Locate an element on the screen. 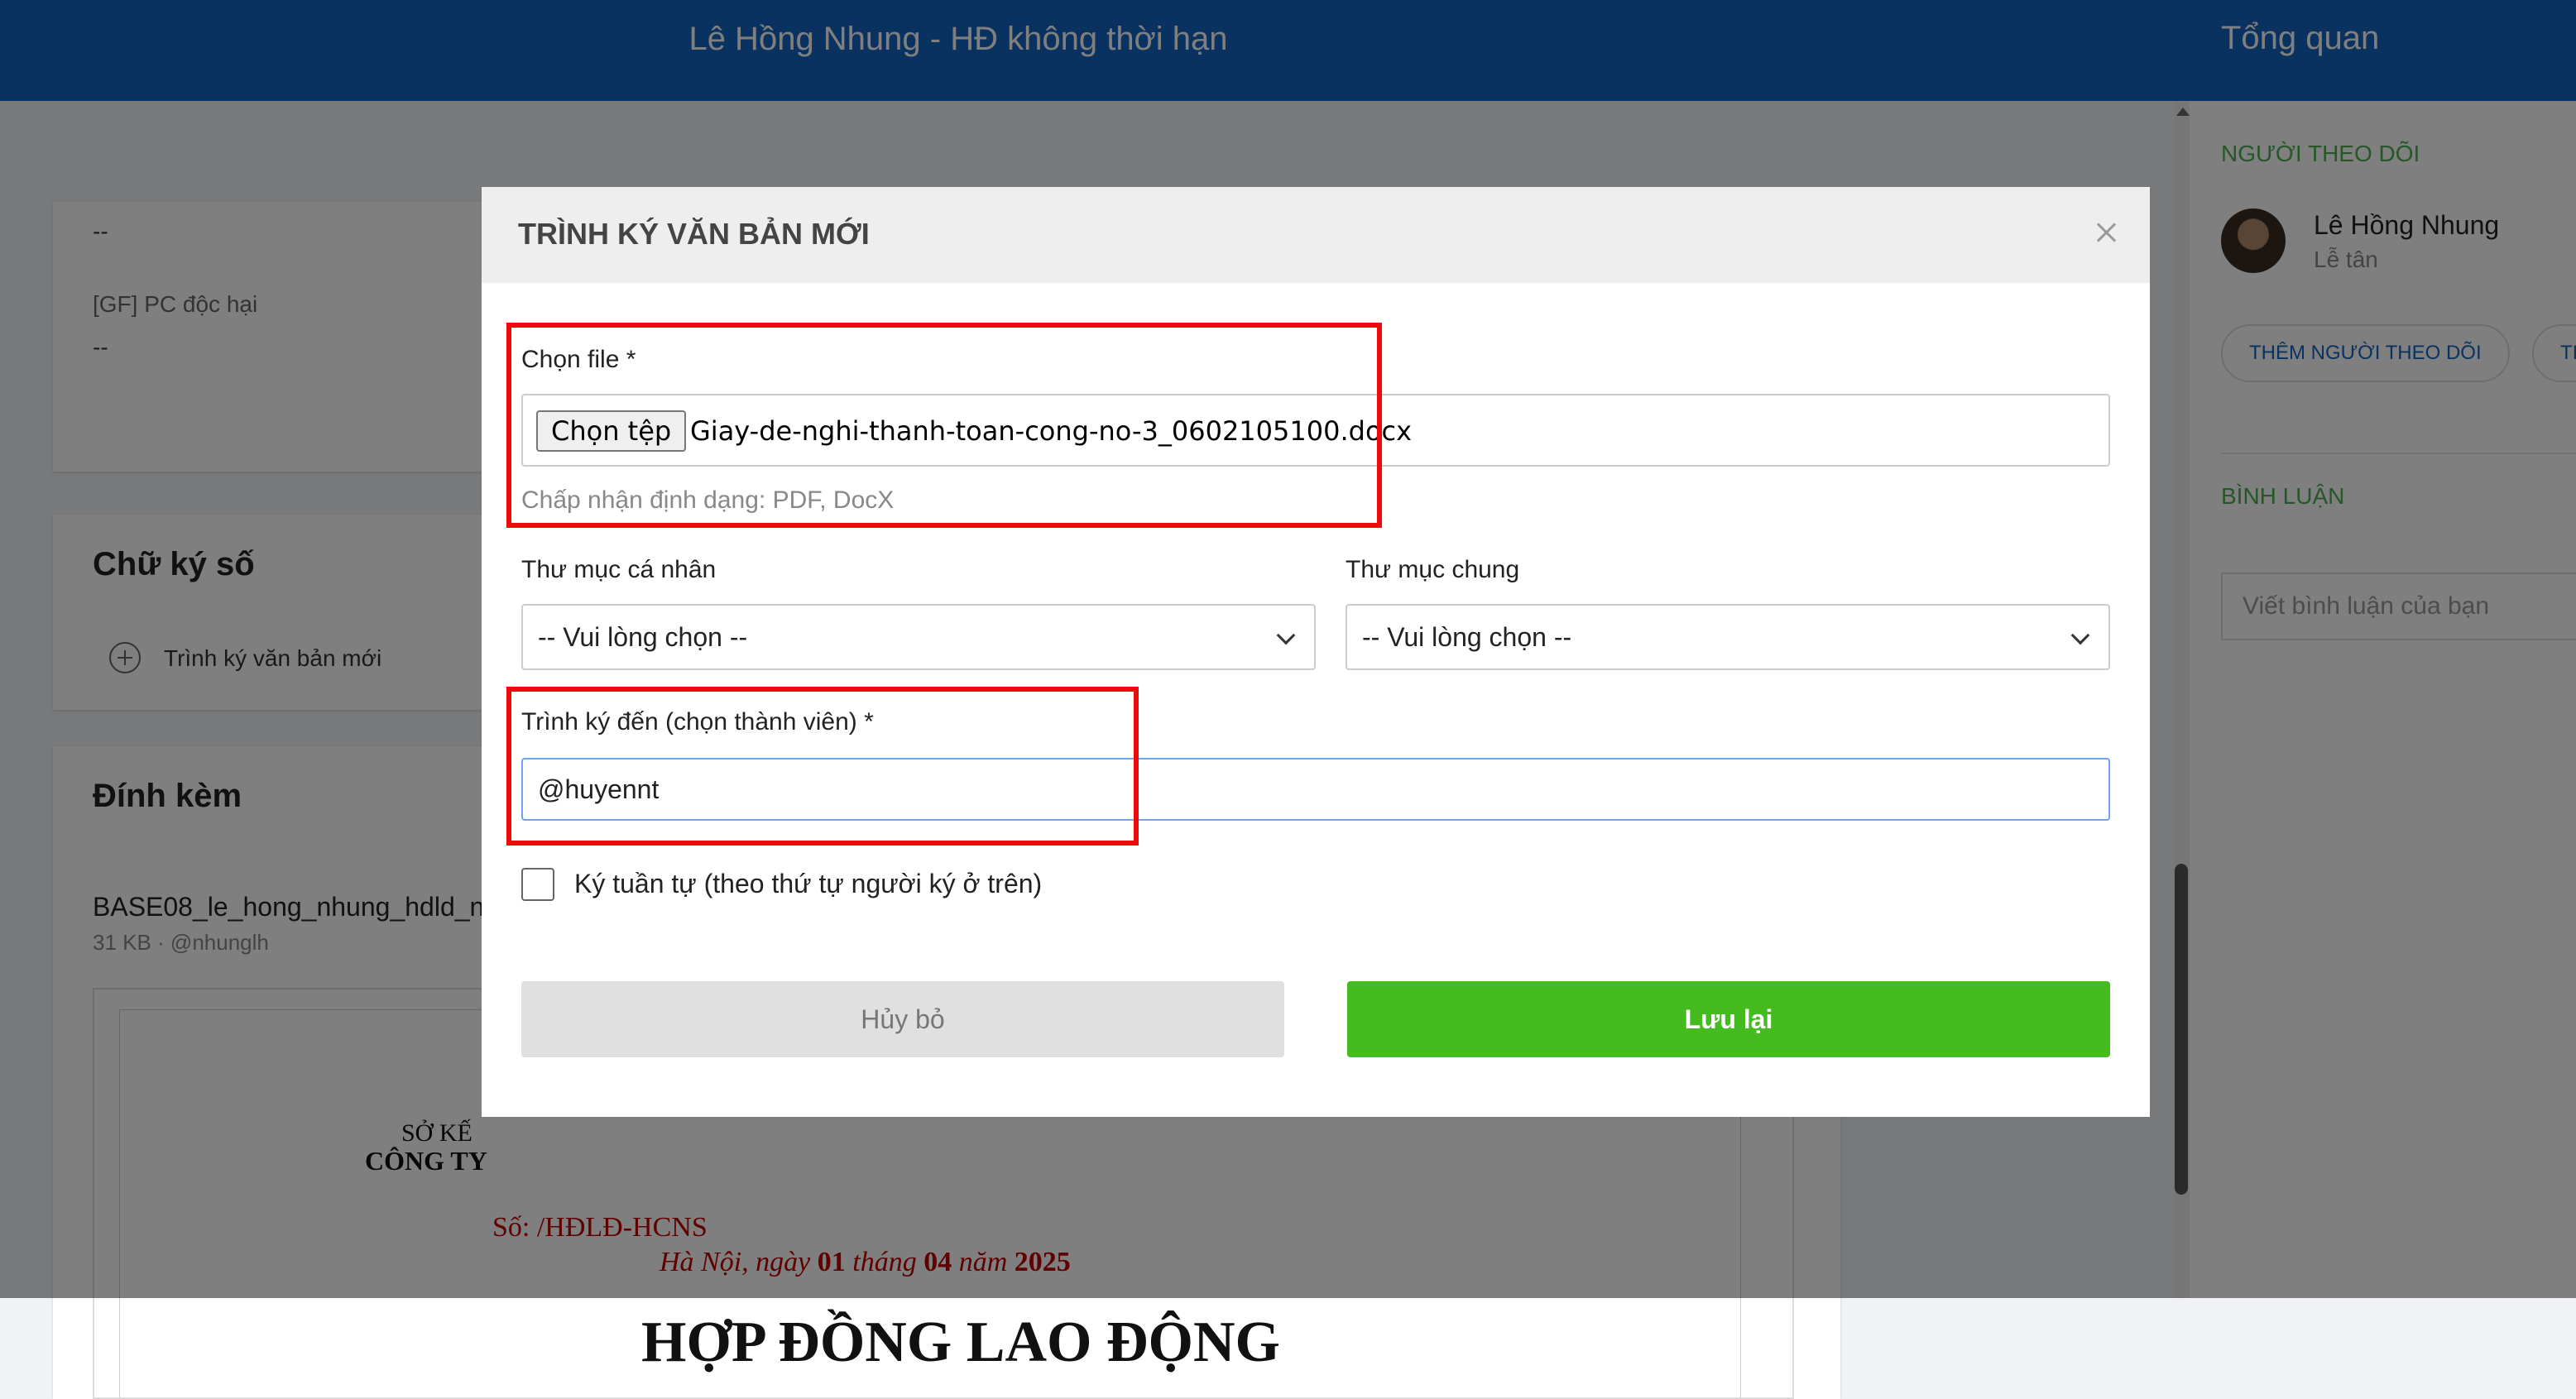  annotation-box-file is located at coordinates (944, 425).